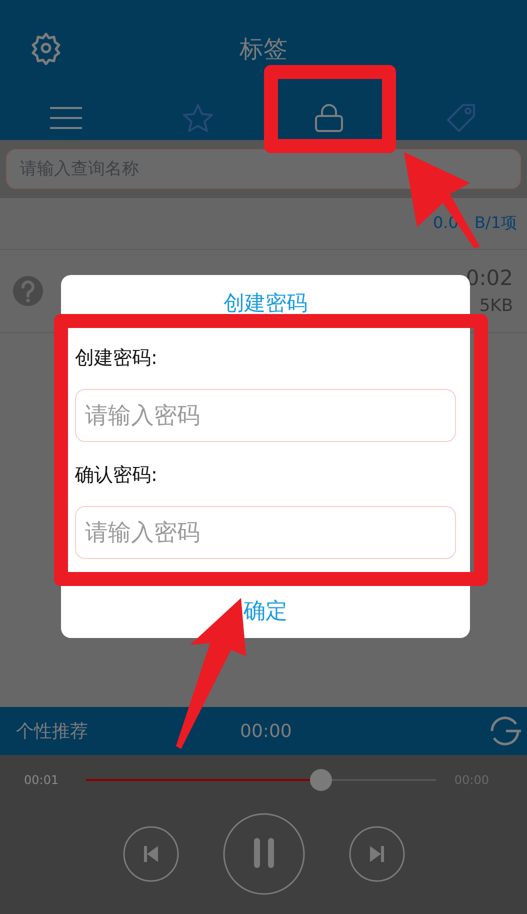 Image resolution: width=527 pixels, height=914 pixels. I want to click on question-icon, so click(28, 291).